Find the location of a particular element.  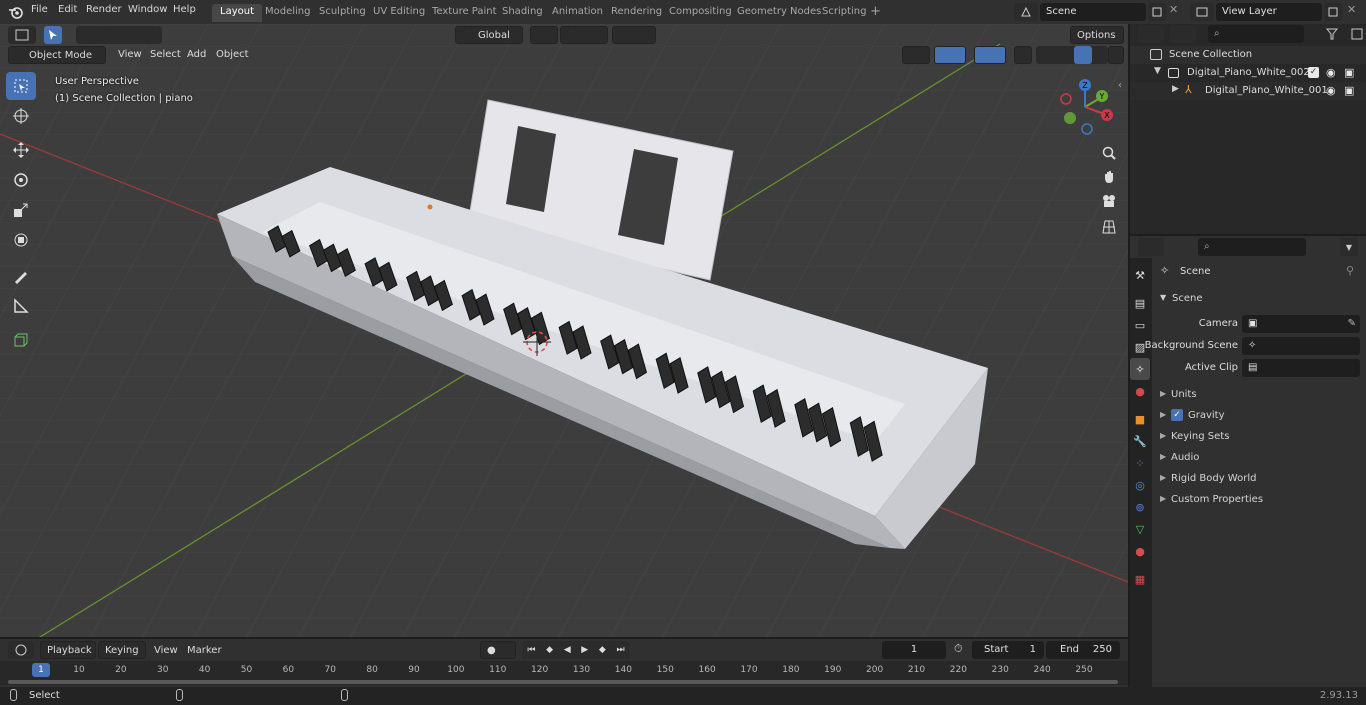

keying-sets-panel-header: ▶ Keying Sets is located at coordinates (1260, 437).